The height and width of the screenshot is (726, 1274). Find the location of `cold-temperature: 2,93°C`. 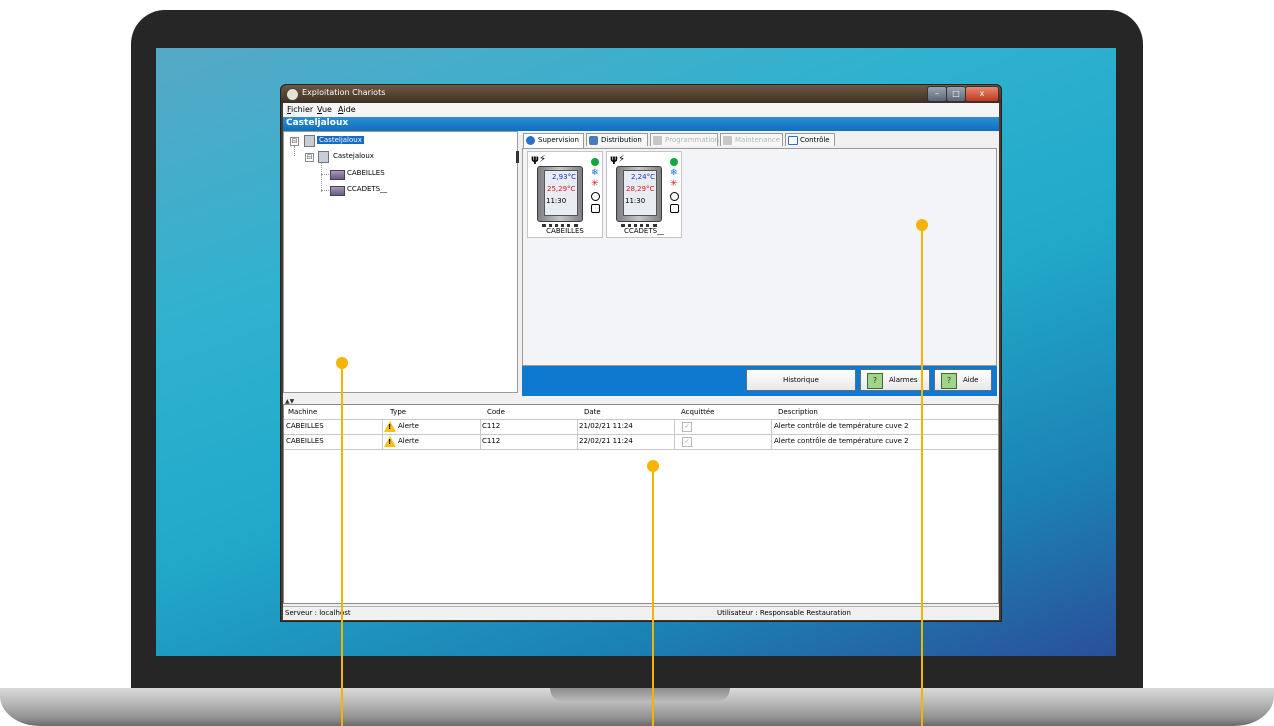

cold-temperature: 2,93°C is located at coordinates (564, 177).